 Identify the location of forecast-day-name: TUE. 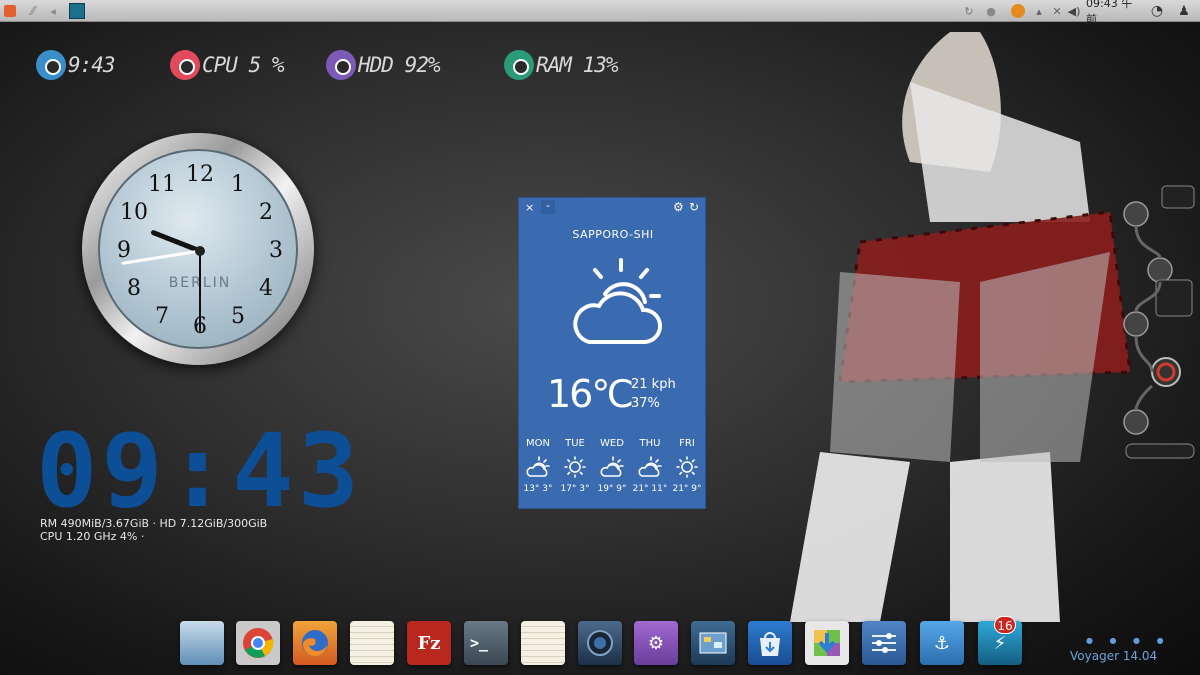
(575, 443).